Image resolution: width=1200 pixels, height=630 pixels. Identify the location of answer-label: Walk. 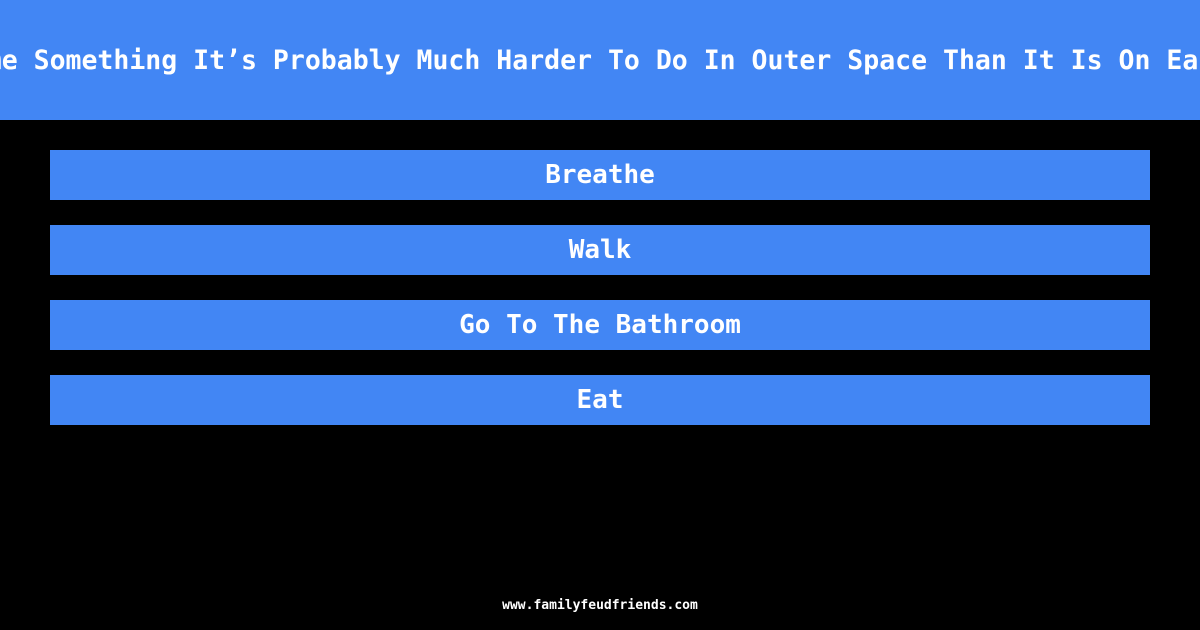
(600, 250).